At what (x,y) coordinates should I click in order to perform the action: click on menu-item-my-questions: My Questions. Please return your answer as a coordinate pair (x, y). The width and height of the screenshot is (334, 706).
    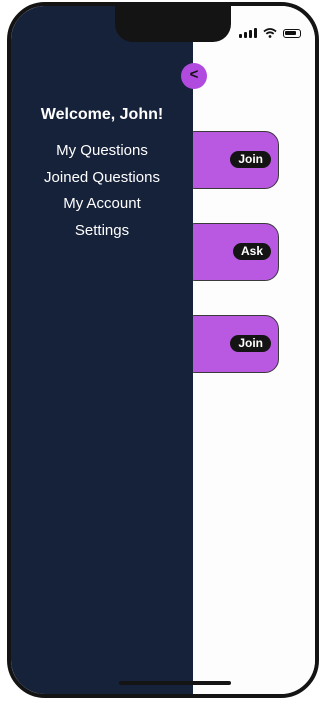
    Looking at the image, I should click on (102, 151).